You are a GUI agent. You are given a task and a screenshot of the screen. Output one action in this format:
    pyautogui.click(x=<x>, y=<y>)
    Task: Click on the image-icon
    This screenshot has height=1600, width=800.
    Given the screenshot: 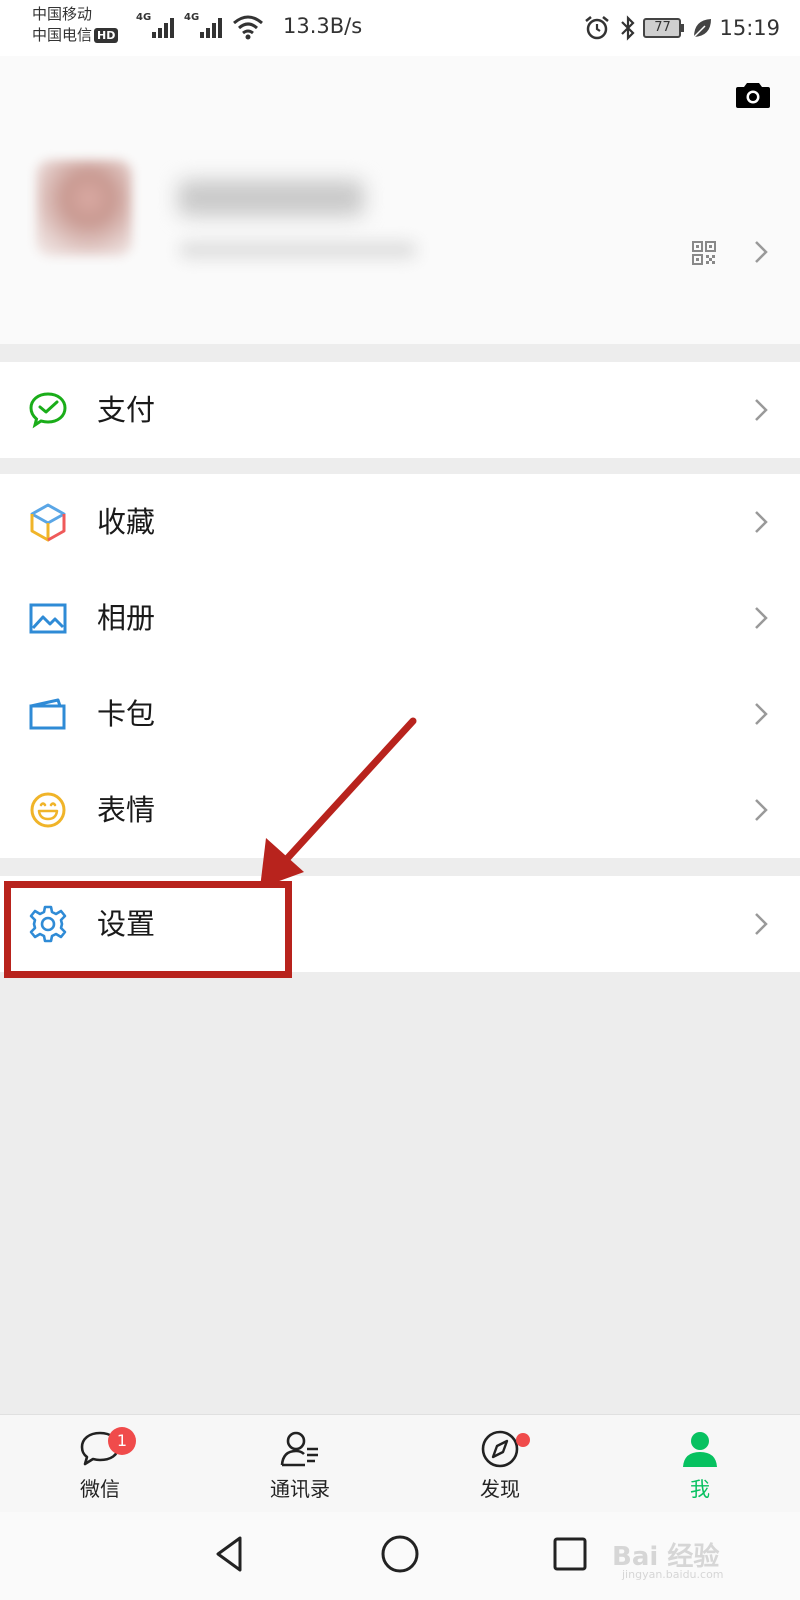 What is the action you would take?
    pyautogui.click(x=48, y=618)
    